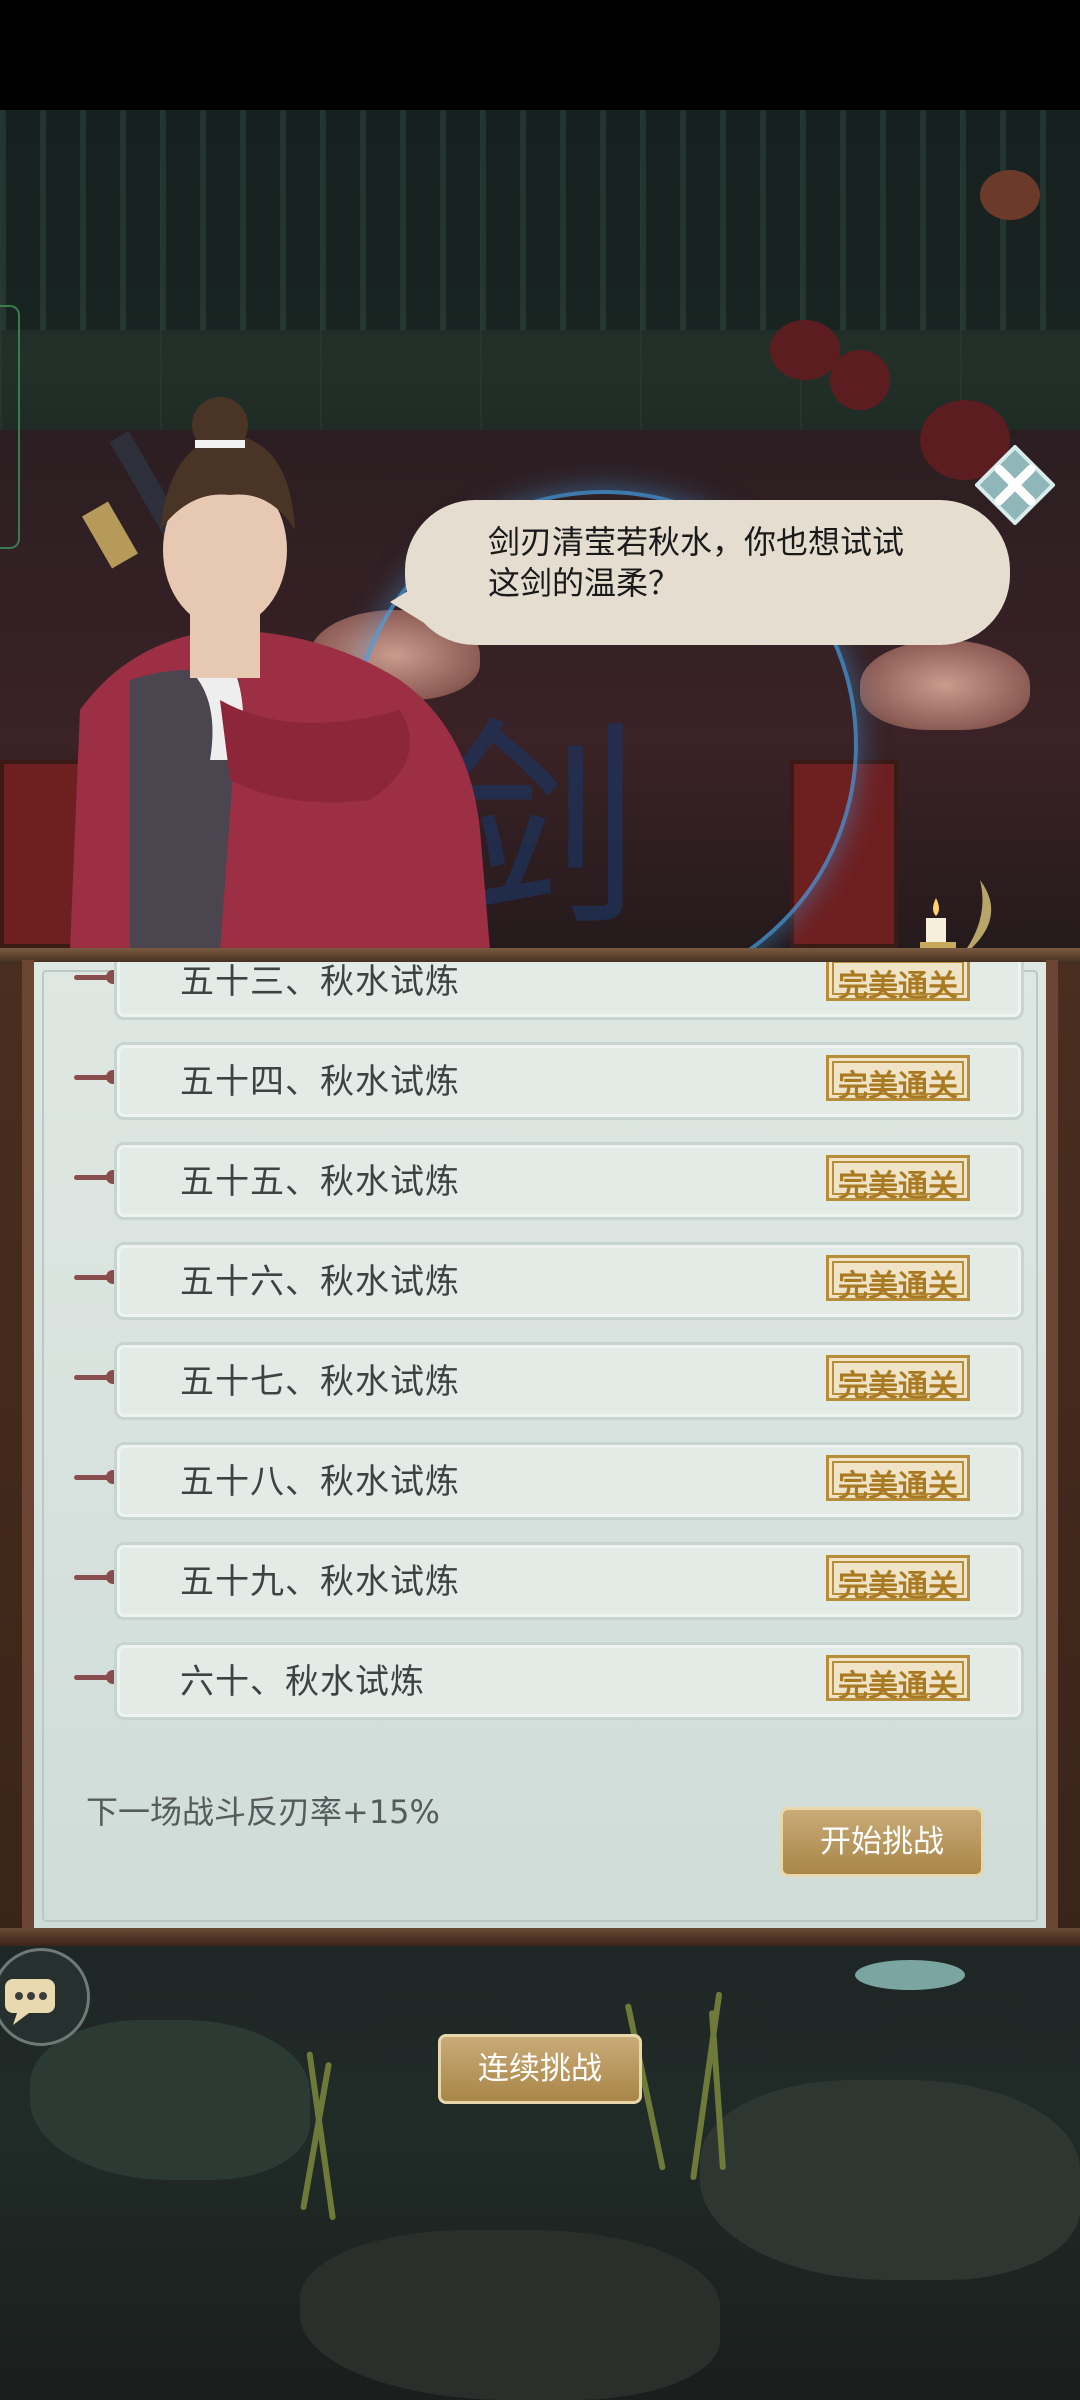 The width and height of the screenshot is (1080, 2400). What do you see at coordinates (540, 220) in the screenshot?
I see `background-roof` at bounding box center [540, 220].